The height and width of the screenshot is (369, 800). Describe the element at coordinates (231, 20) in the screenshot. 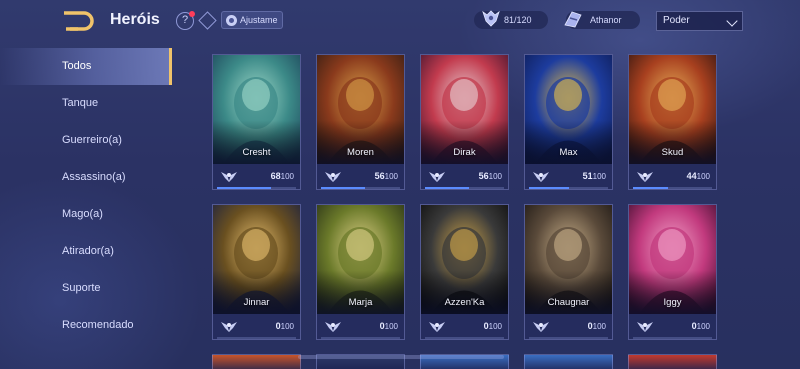

I see `adjust-icon` at that location.